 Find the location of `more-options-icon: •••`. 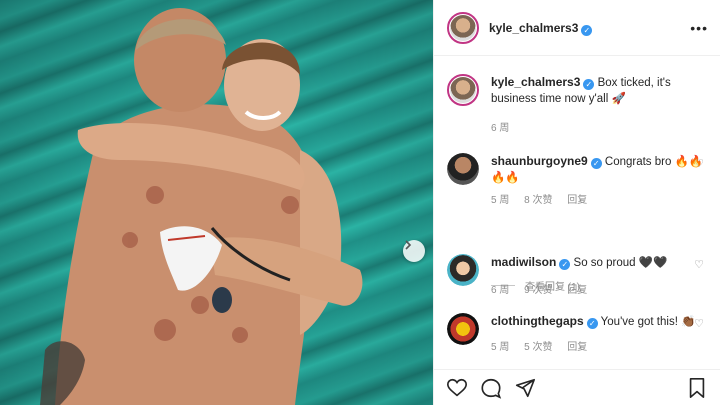

more-options-icon: ••• is located at coordinates (699, 28).